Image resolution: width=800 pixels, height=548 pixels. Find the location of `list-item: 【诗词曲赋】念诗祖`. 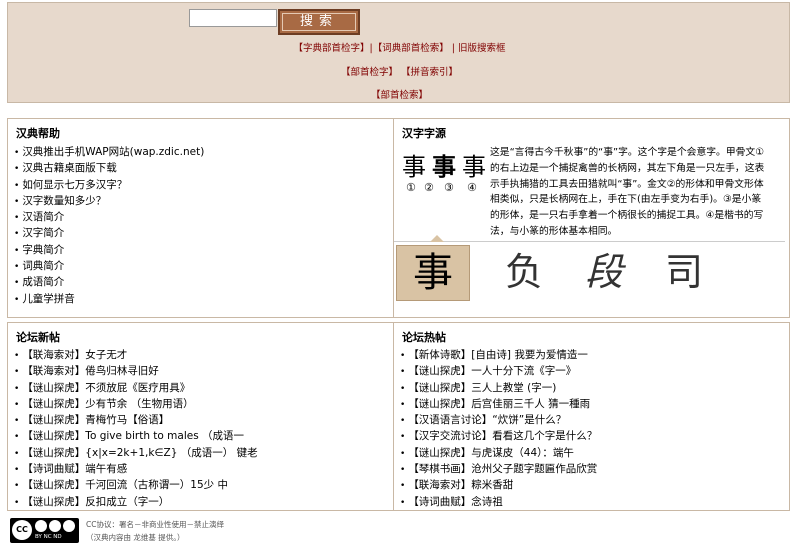

list-item: 【诗词曲赋】念诗祖 is located at coordinates (498, 502).